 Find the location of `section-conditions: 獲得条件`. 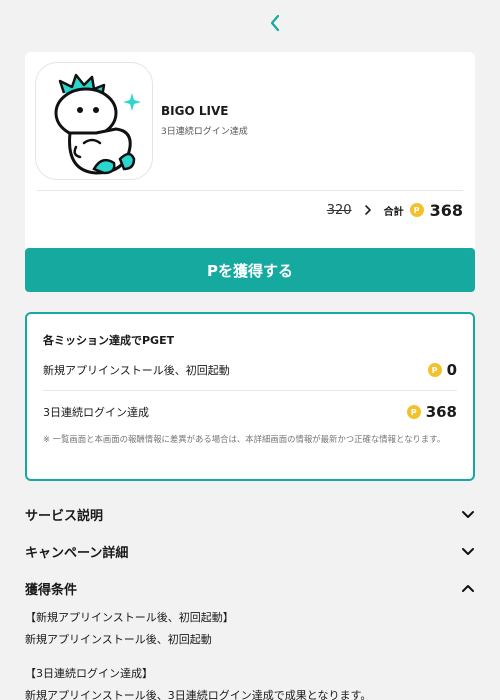

section-conditions: 獲得条件 is located at coordinates (250, 588).